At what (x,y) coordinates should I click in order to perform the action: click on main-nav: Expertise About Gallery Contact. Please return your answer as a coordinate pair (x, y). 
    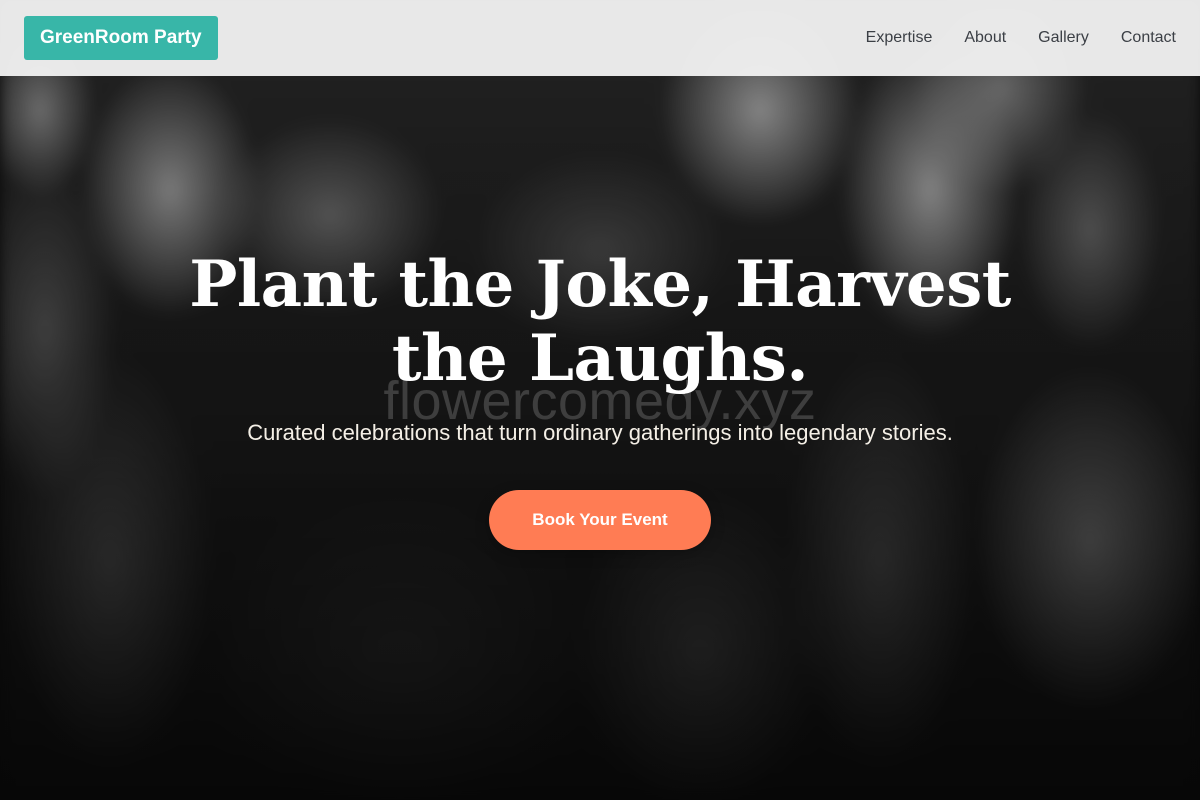
    Looking at the image, I should click on (1021, 38).